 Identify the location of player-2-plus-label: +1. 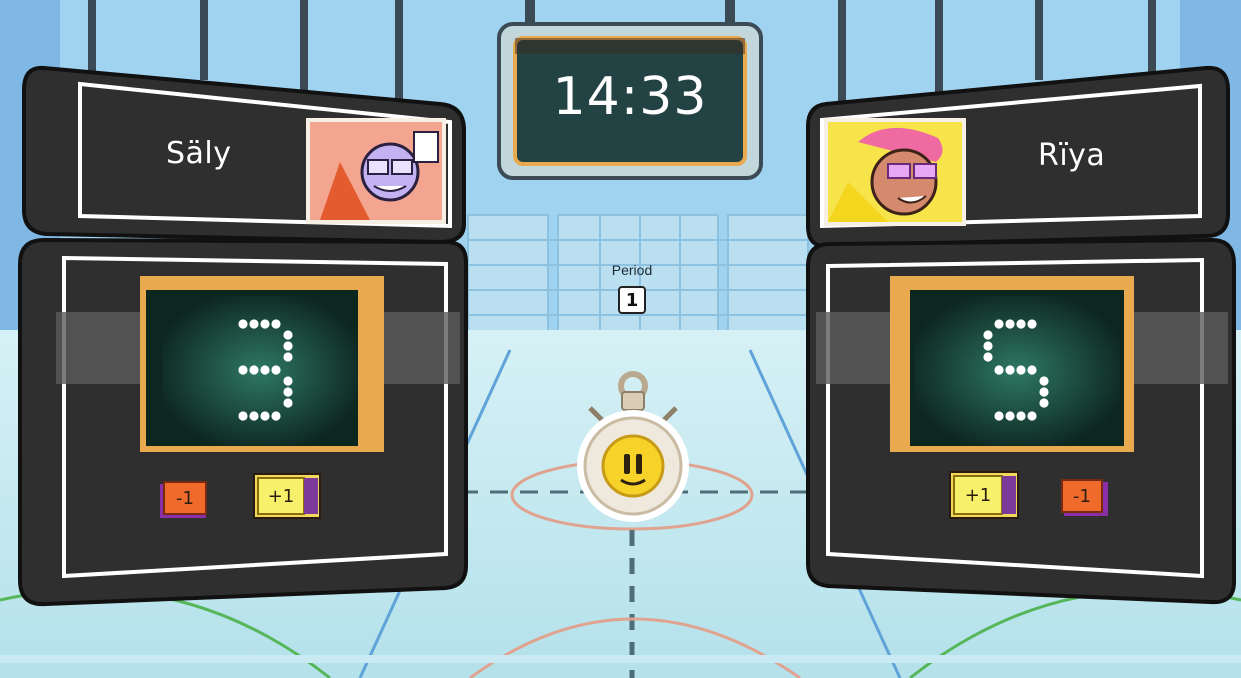
(978, 495).